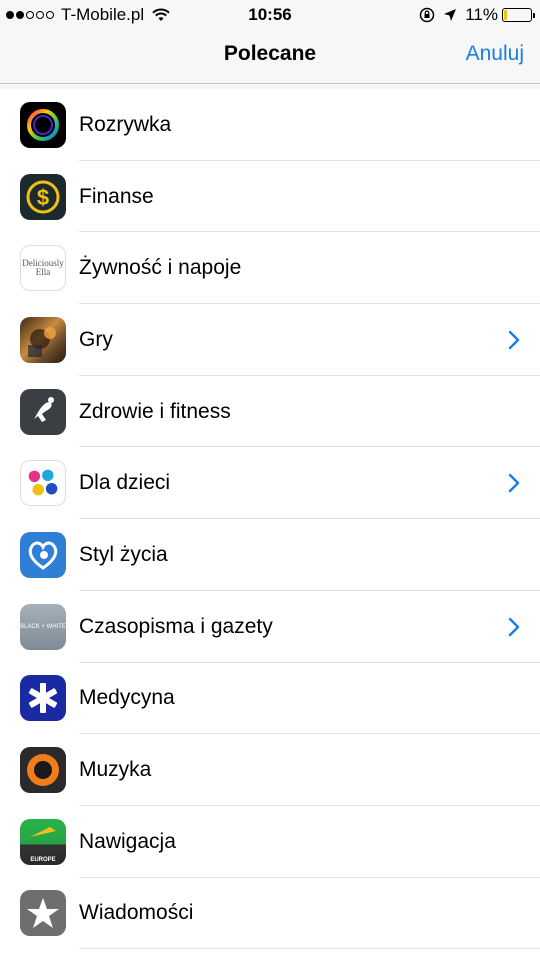  I want to click on category-row-nawigacja: EUROPE Nawigacja, so click(270, 841).